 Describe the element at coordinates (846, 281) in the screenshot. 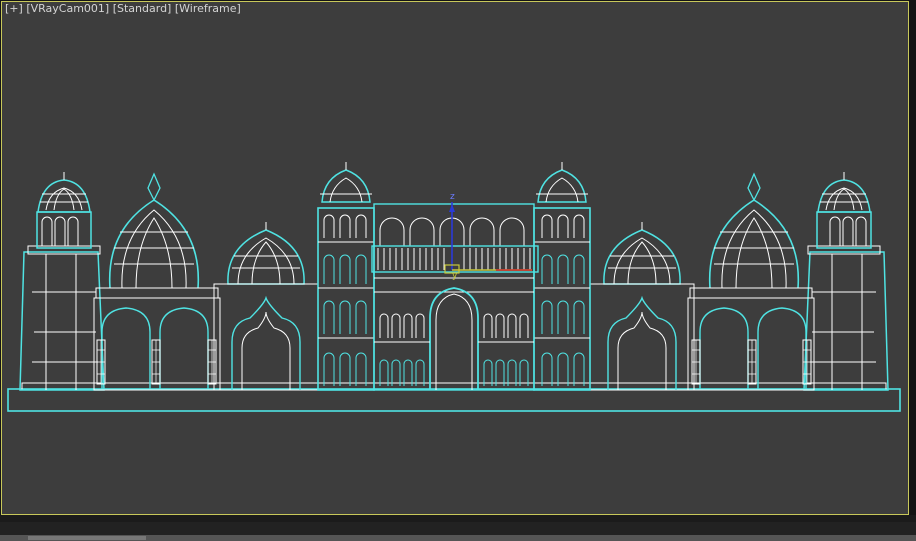

I see `right-tower` at that location.